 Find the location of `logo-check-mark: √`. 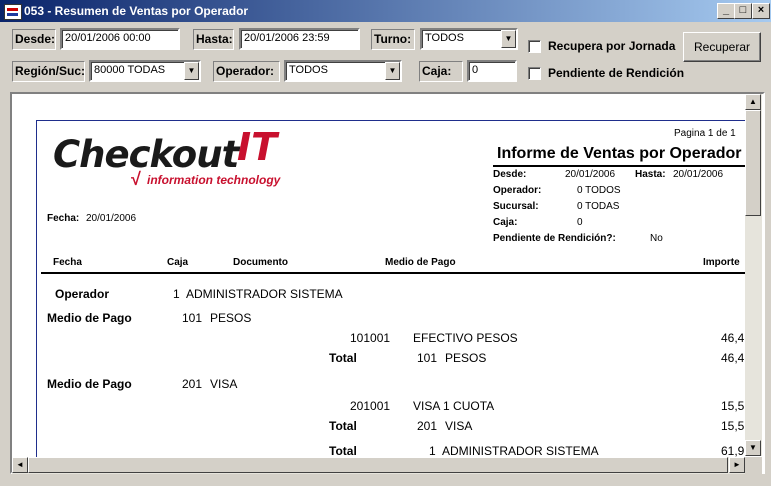

logo-check-mark: √ is located at coordinates (136, 179).